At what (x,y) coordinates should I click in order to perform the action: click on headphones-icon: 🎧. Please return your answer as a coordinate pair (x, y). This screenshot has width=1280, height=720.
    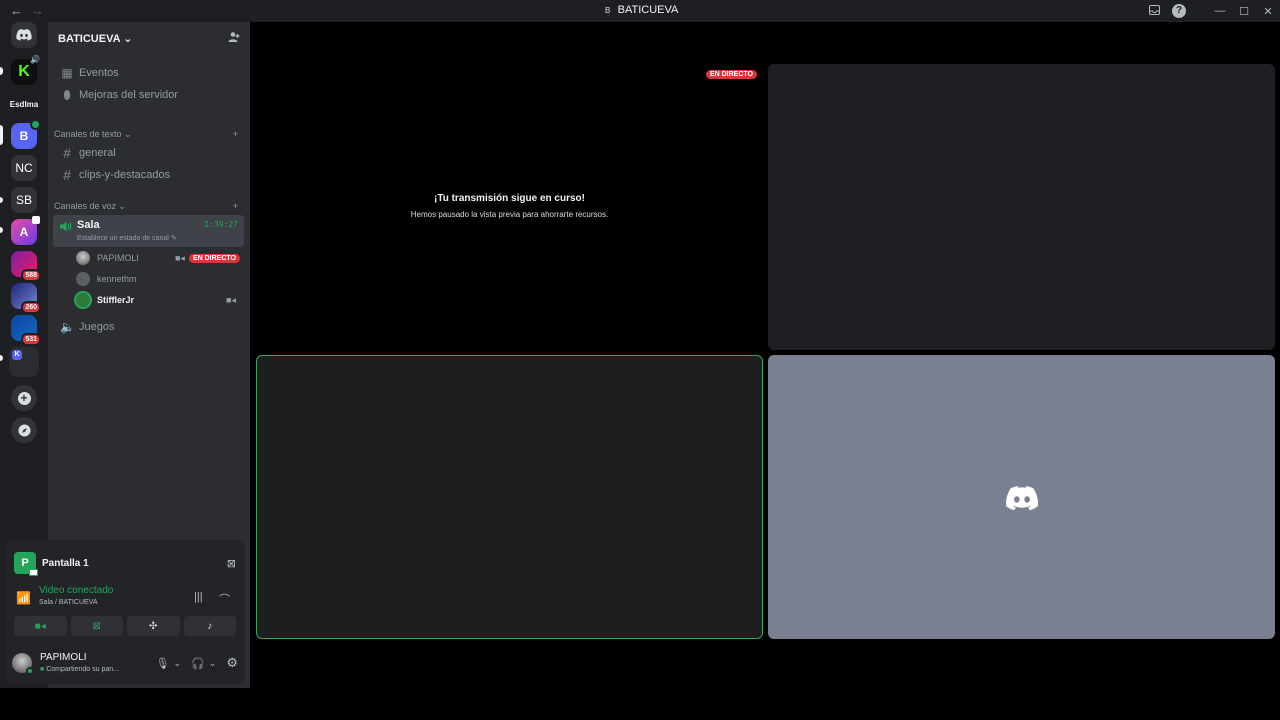
    Looking at the image, I should click on (198, 663).